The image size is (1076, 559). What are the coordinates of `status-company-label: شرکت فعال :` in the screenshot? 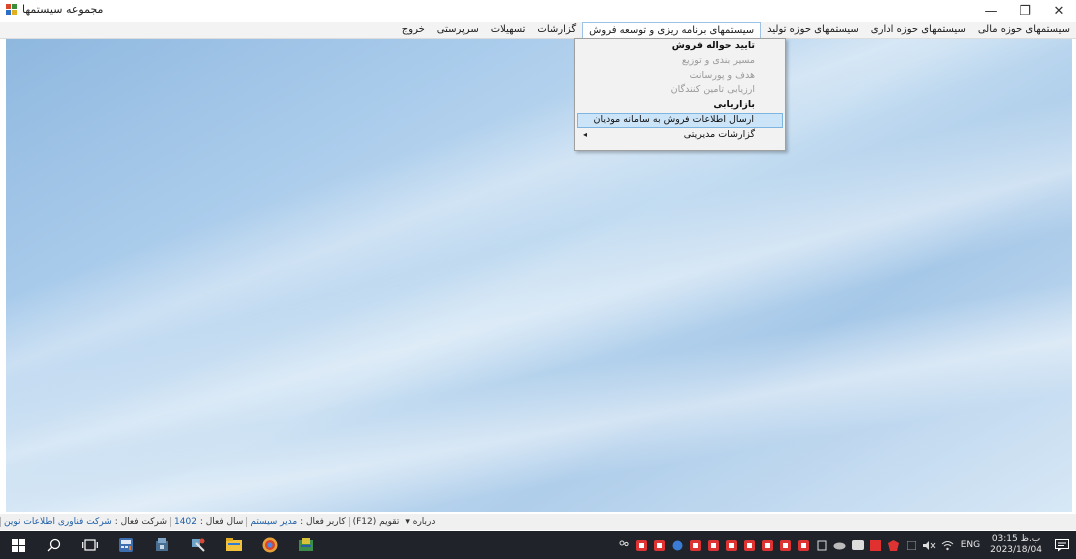 It's located at (141, 522).